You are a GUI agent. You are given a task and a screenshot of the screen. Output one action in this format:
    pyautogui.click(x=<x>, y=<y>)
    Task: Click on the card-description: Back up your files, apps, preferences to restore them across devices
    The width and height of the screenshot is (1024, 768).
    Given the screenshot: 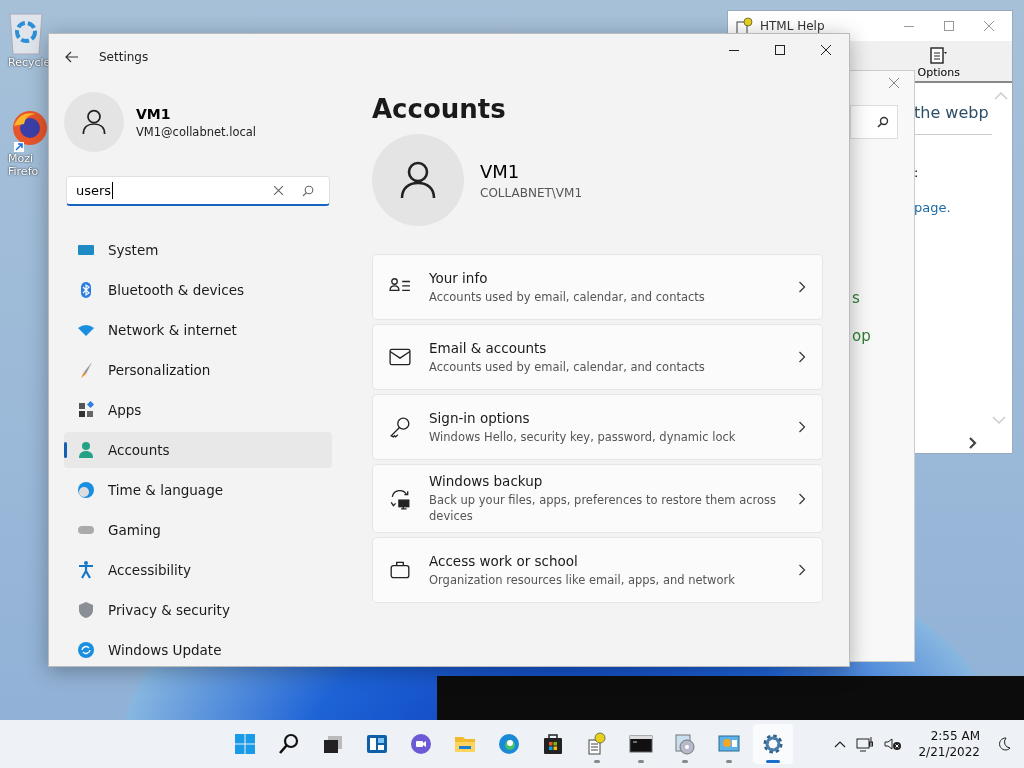 What is the action you would take?
    pyautogui.click(x=603, y=508)
    